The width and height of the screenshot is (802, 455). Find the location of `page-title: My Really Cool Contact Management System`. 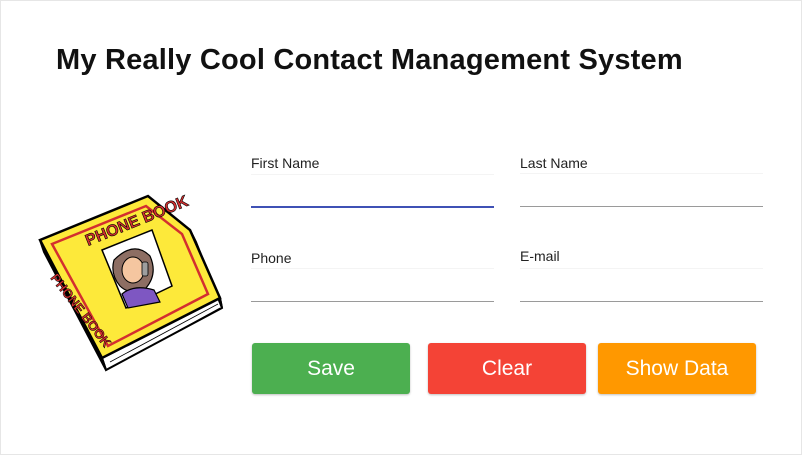

page-title: My Really Cool Contact Management System is located at coordinates (369, 60).